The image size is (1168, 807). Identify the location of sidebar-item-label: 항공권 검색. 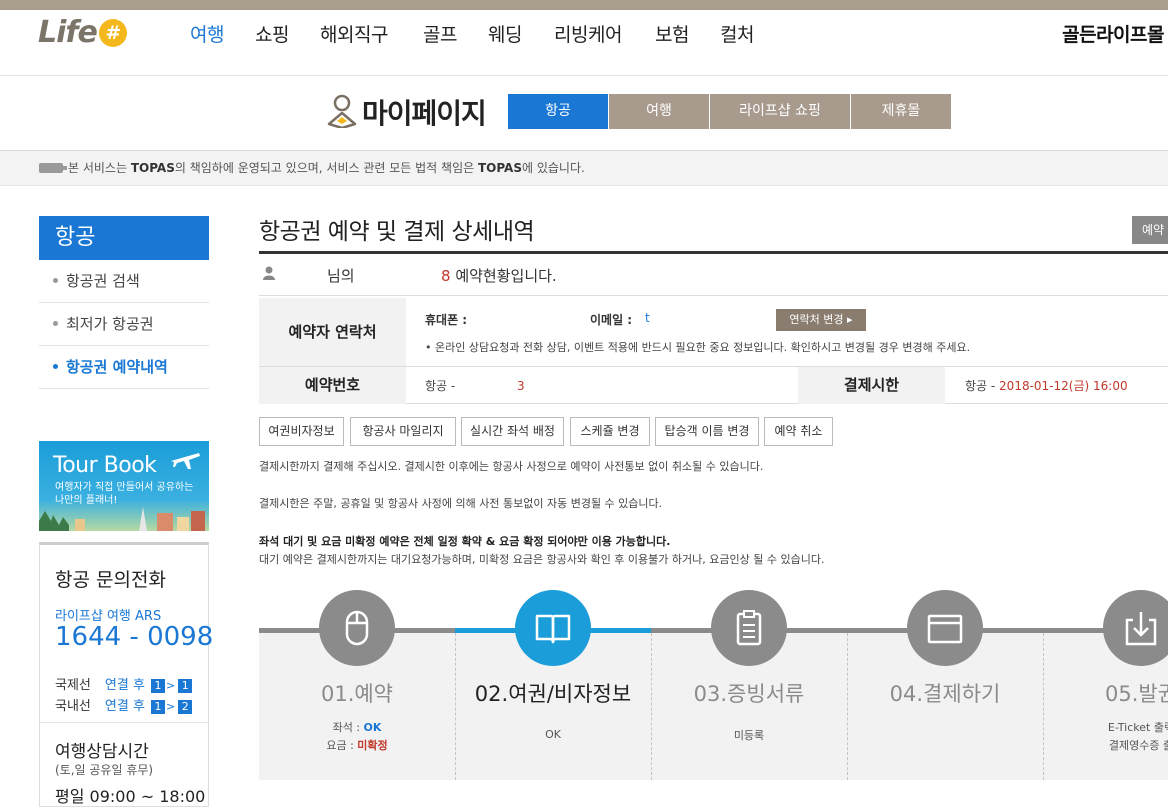
(103, 281).